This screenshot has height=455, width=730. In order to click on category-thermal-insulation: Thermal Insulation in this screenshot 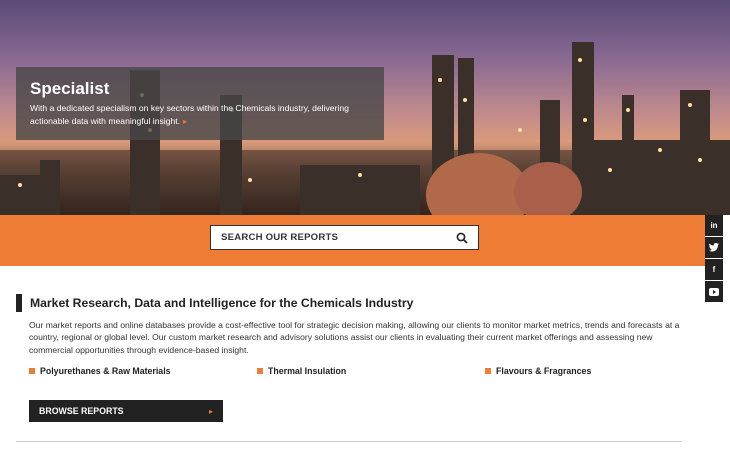, I will do `click(301, 371)`.